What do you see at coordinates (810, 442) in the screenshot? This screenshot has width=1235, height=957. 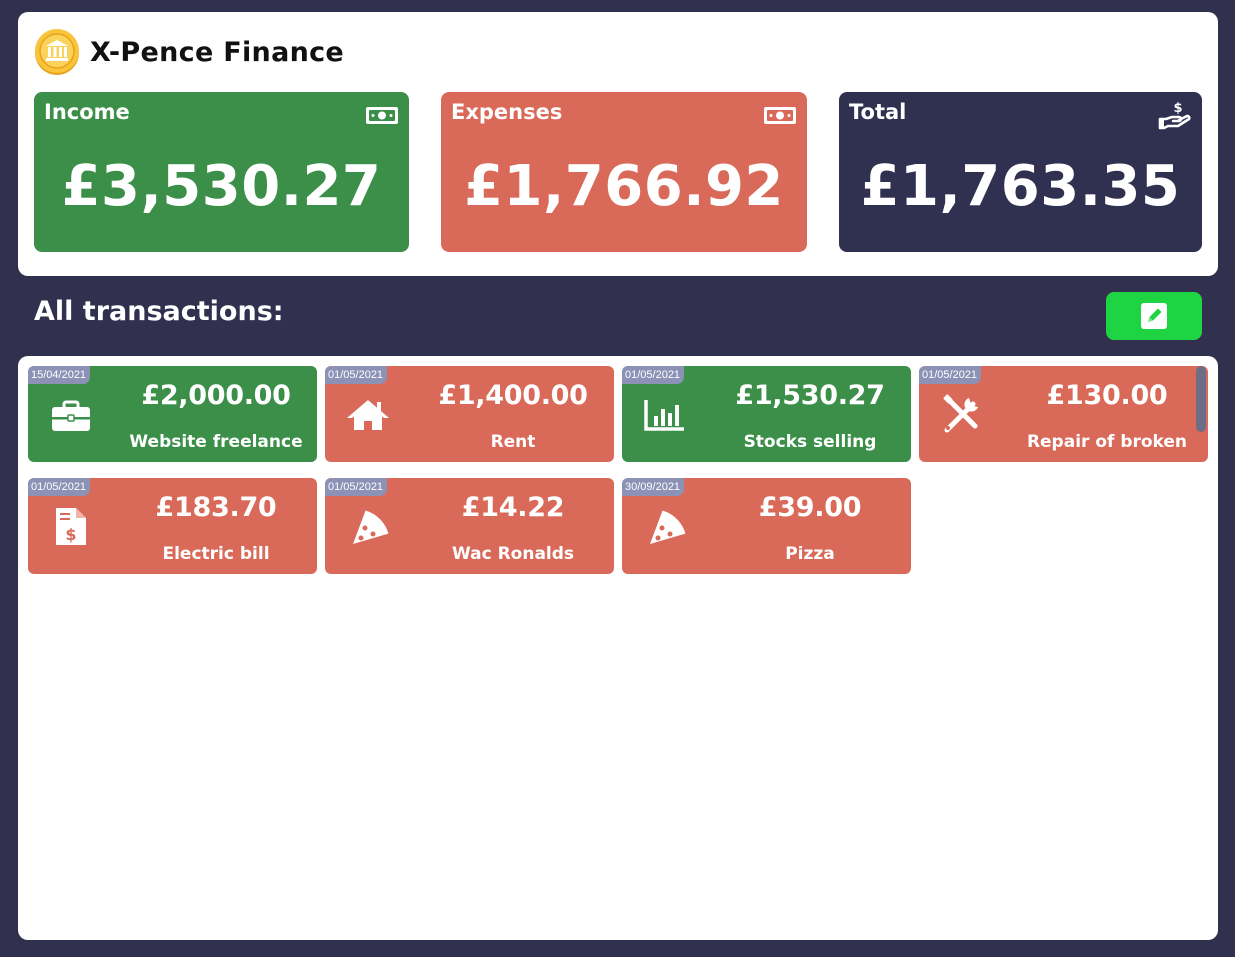 I see `transaction-description: Stocks selling` at bounding box center [810, 442].